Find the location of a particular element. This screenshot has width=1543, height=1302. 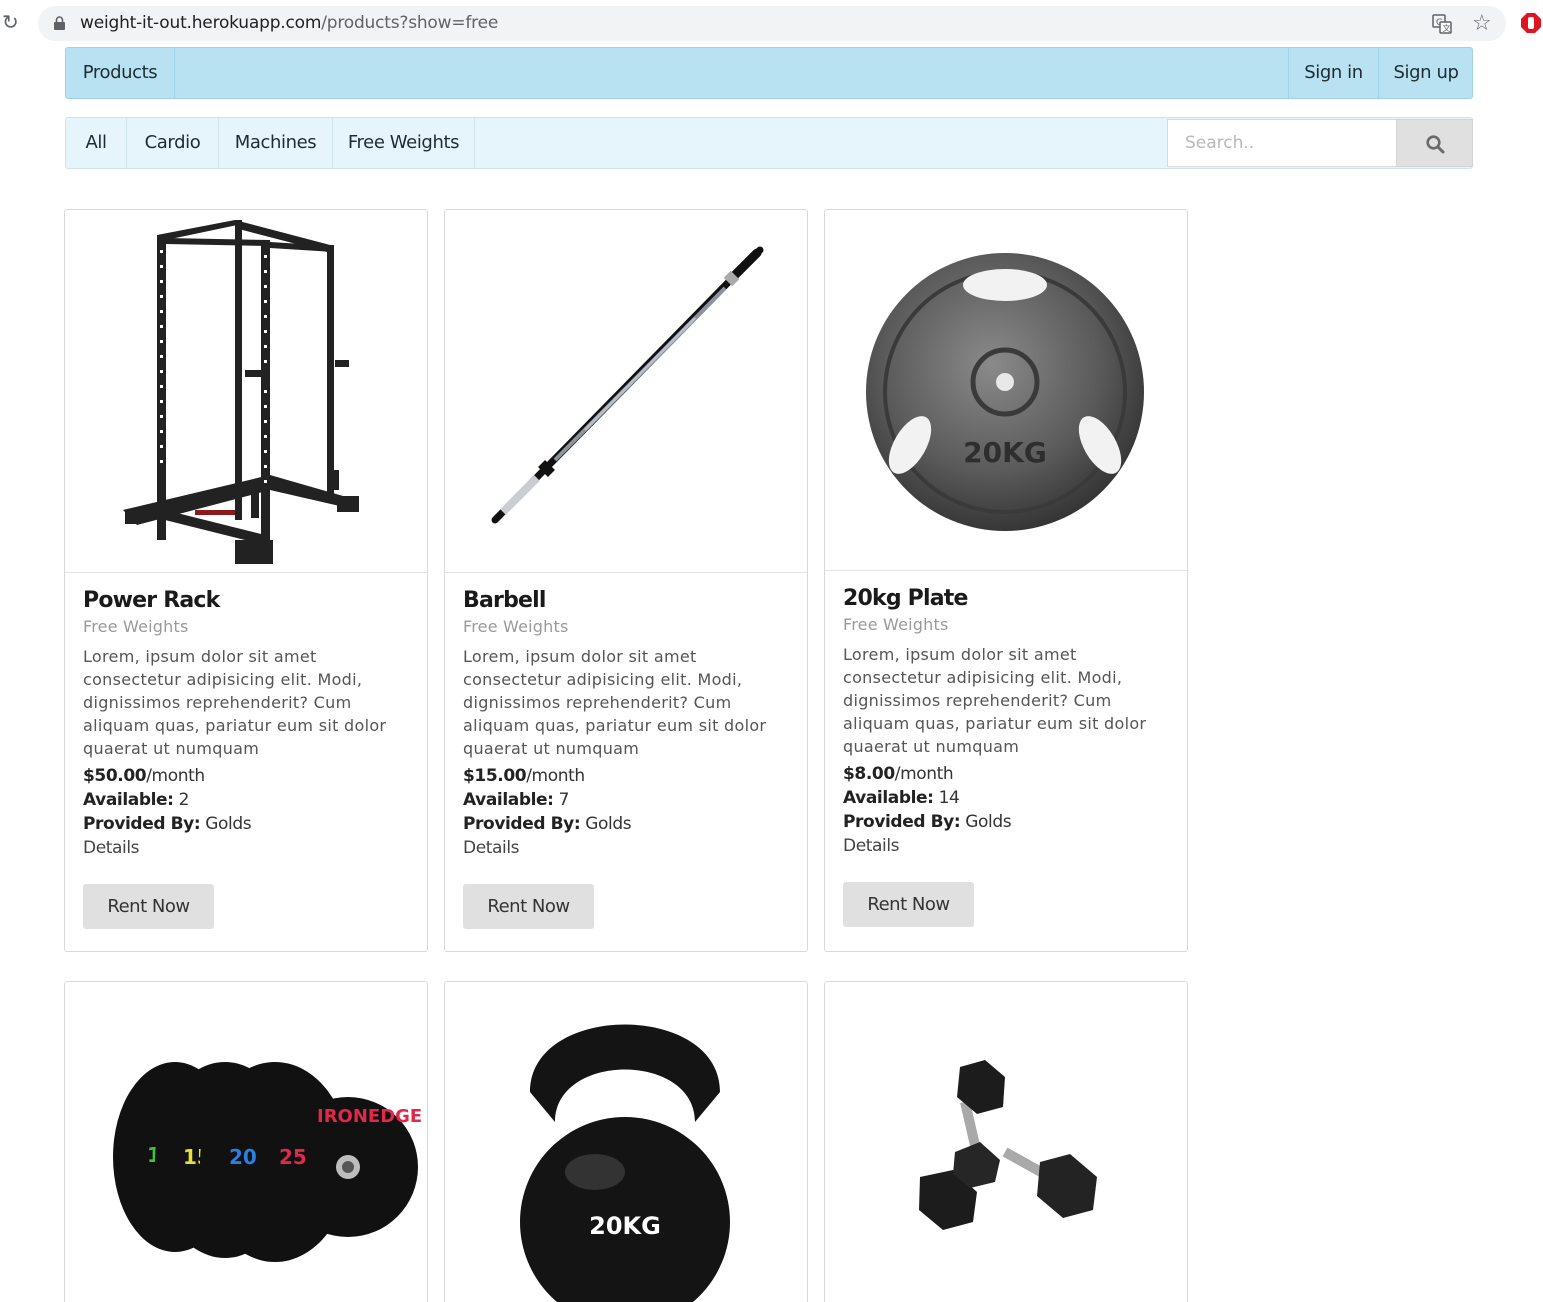

product-price: $8.00/month is located at coordinates (1008, 774).